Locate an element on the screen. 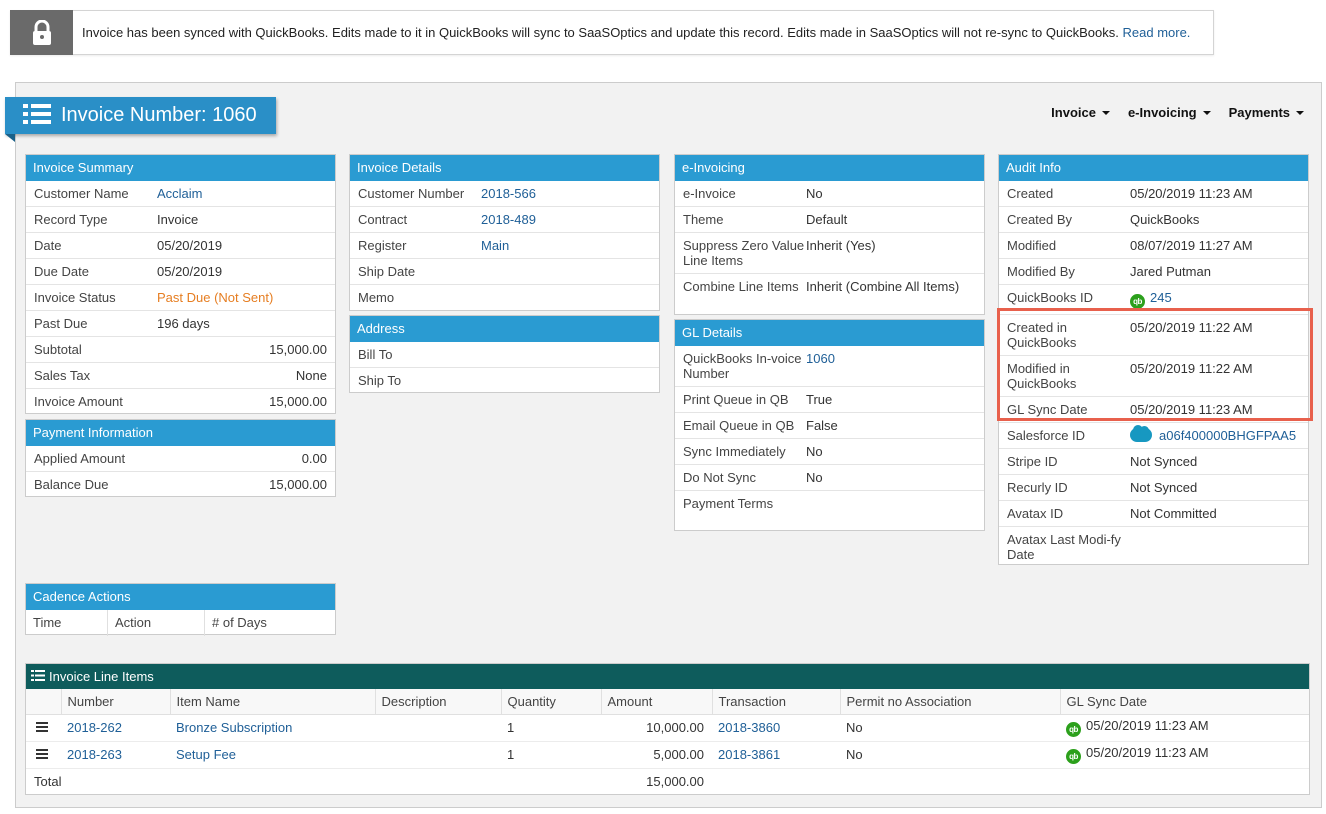  customer-number-link: 2018-566 is located at coordinates (566, 193).